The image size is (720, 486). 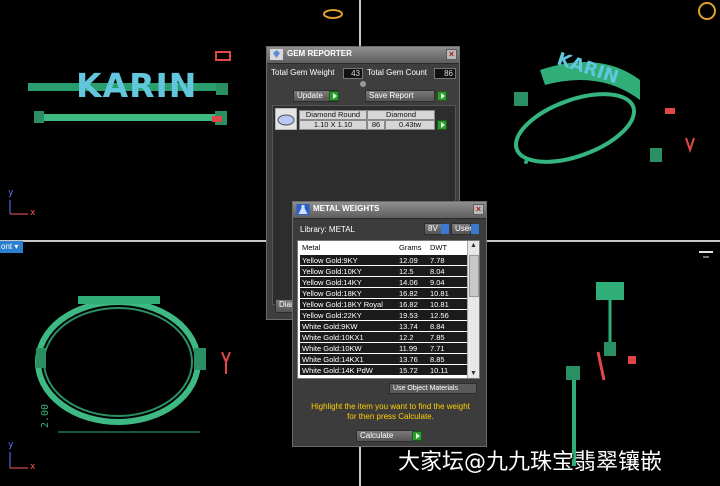 What do you see at coordinates (601, 374) in the screenshot?
I see `clasp-side-view` at bounding box center [601, 374].